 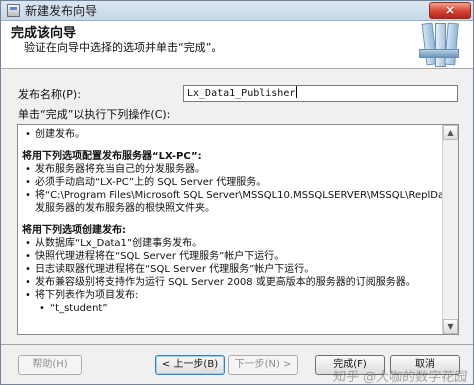 I want to click on actions-label: 单击“完成”以执行下列操作(C):, so click(x=94, y=114).